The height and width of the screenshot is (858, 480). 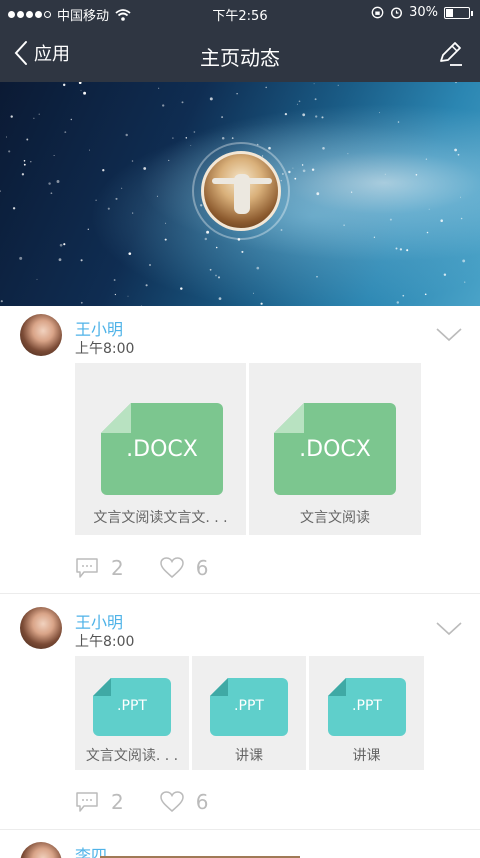 What do you see at coordinates (335, 518) in the screenshot?
I see `file-name: 文言文阅读` at bounding box center [335, 518].